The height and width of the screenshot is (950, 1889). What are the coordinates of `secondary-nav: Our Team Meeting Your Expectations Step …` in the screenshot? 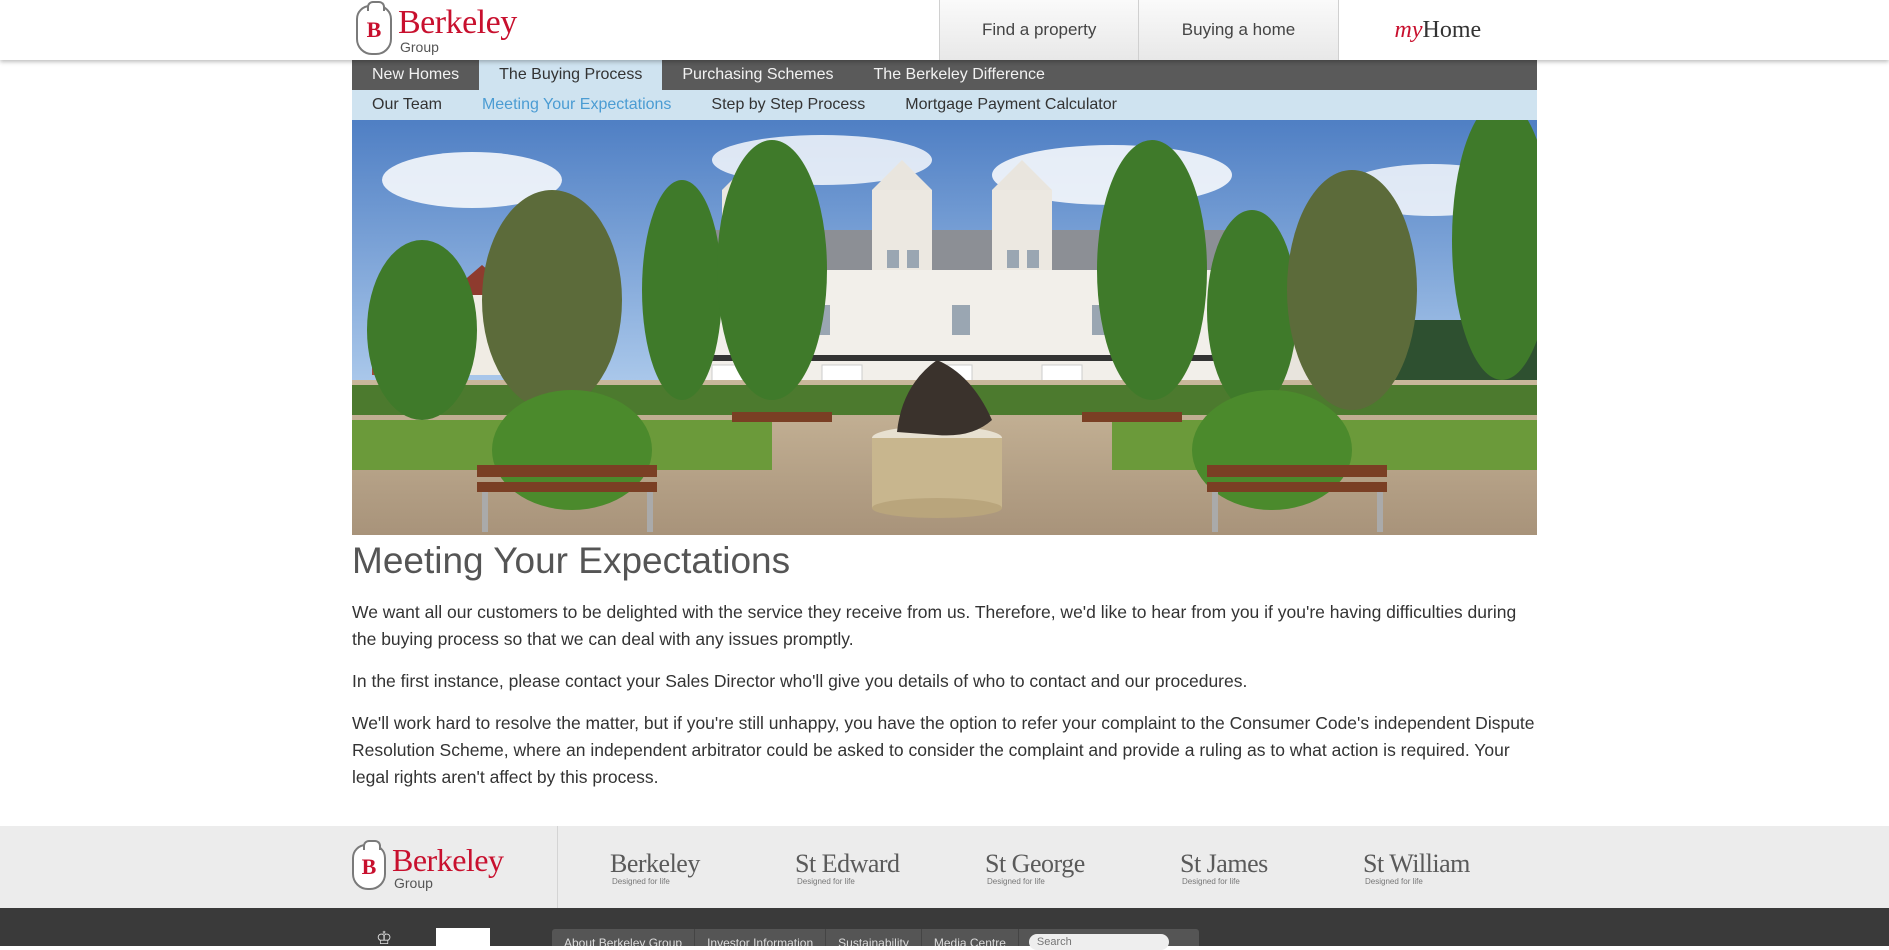 It's located at (944, 105).